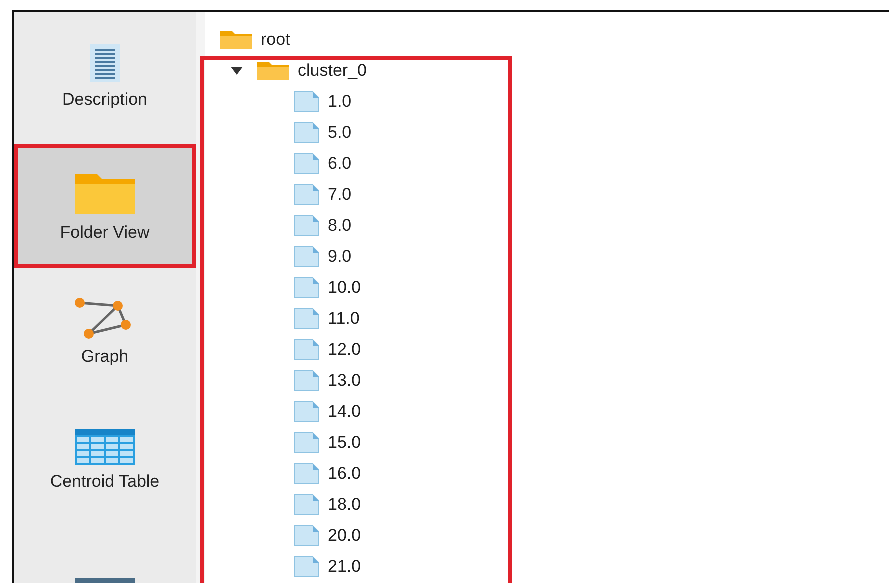 The image size is (889, 583). Describe the element at coordinates (275, 40) in the screenshot. I see `tree-item: root` at that location.